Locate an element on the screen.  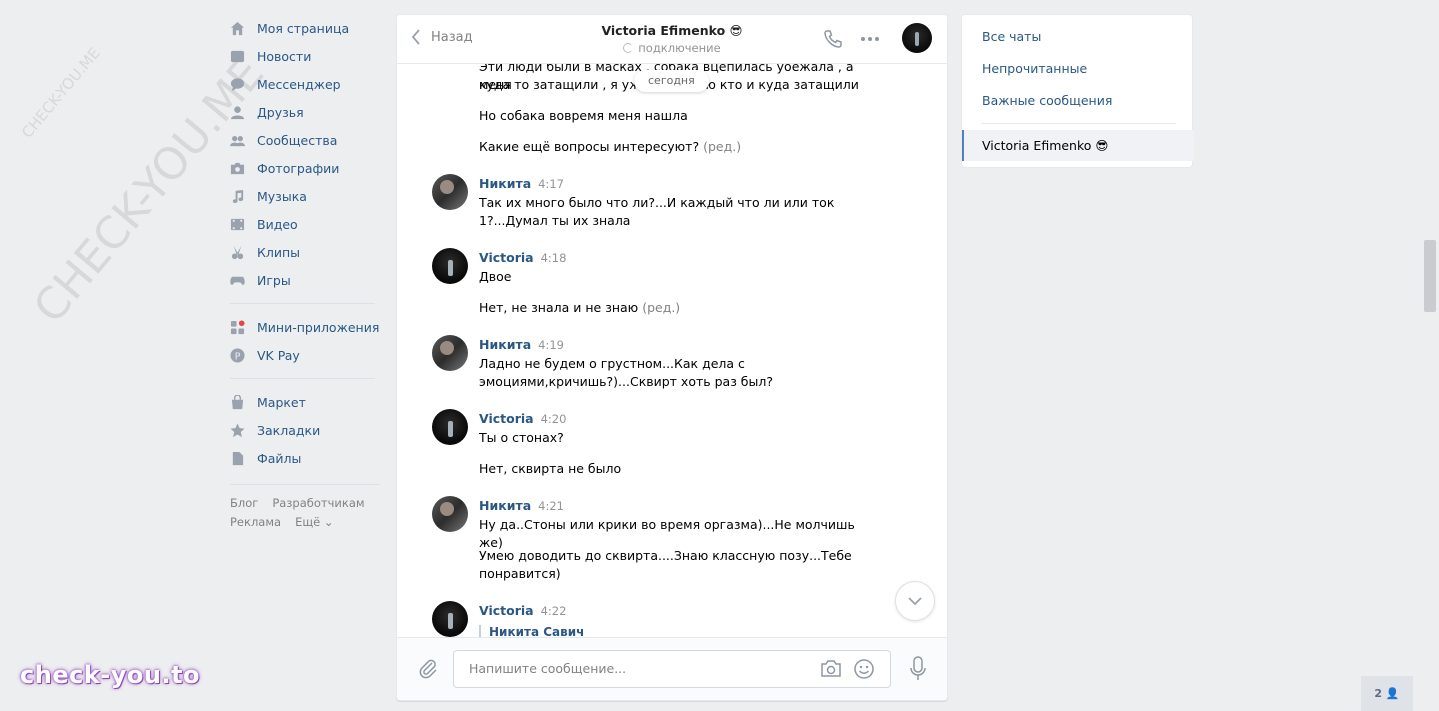
message-text: Двое is located at coordinates (495, 276).